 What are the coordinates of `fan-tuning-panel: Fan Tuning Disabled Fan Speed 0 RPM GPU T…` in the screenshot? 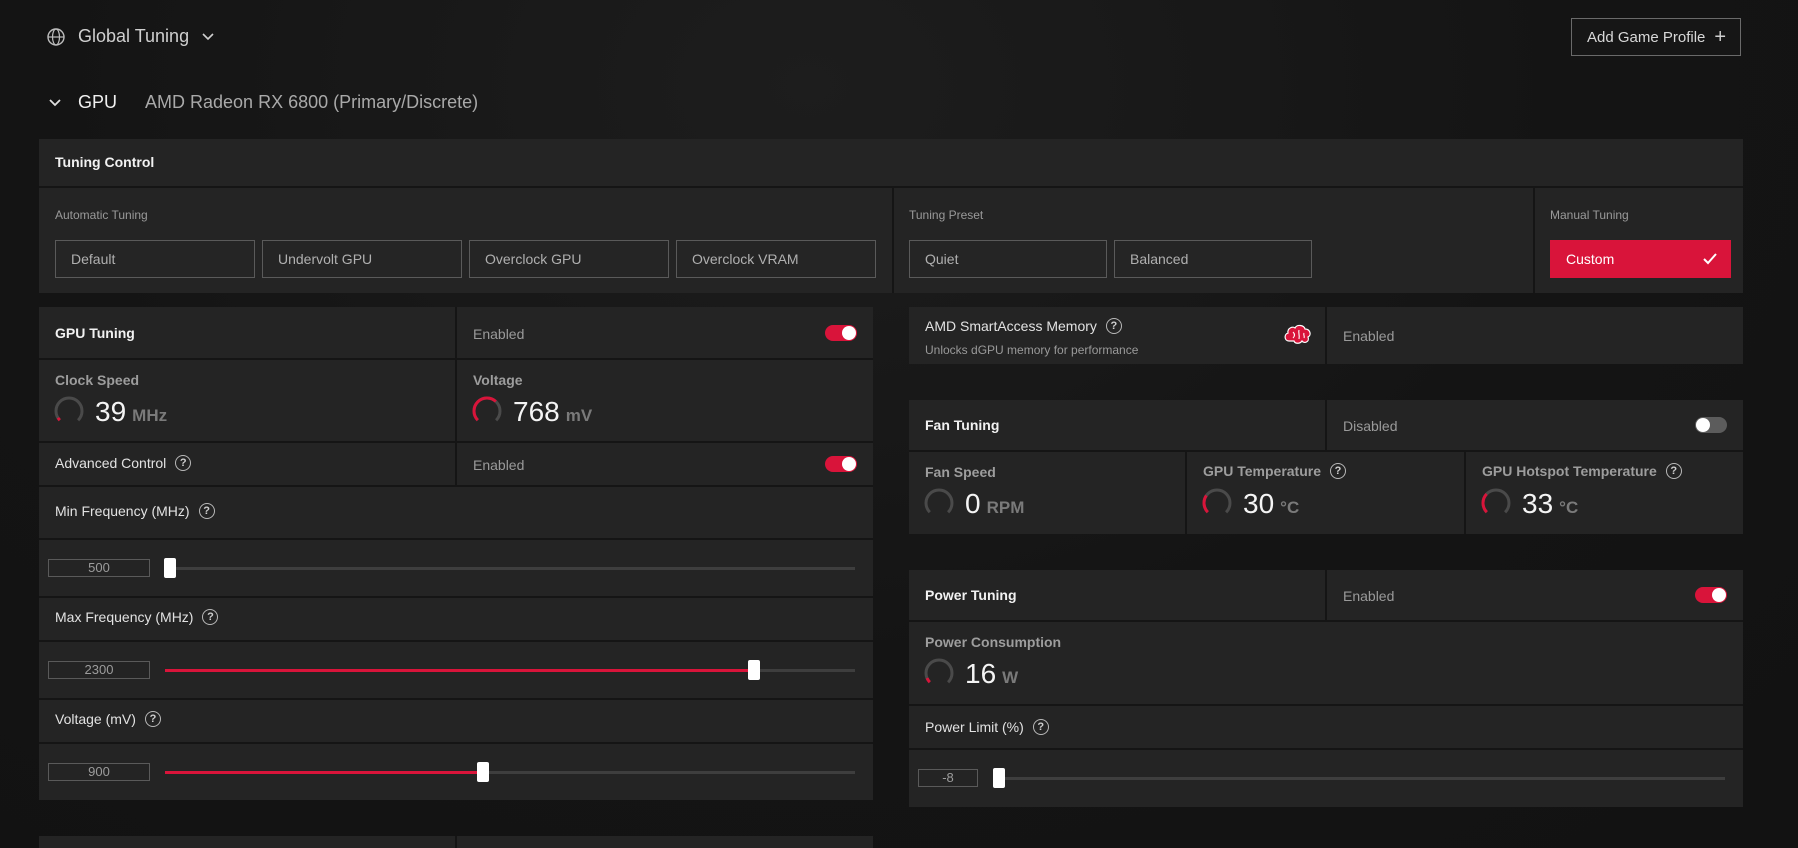 It's located at (1326, 467).